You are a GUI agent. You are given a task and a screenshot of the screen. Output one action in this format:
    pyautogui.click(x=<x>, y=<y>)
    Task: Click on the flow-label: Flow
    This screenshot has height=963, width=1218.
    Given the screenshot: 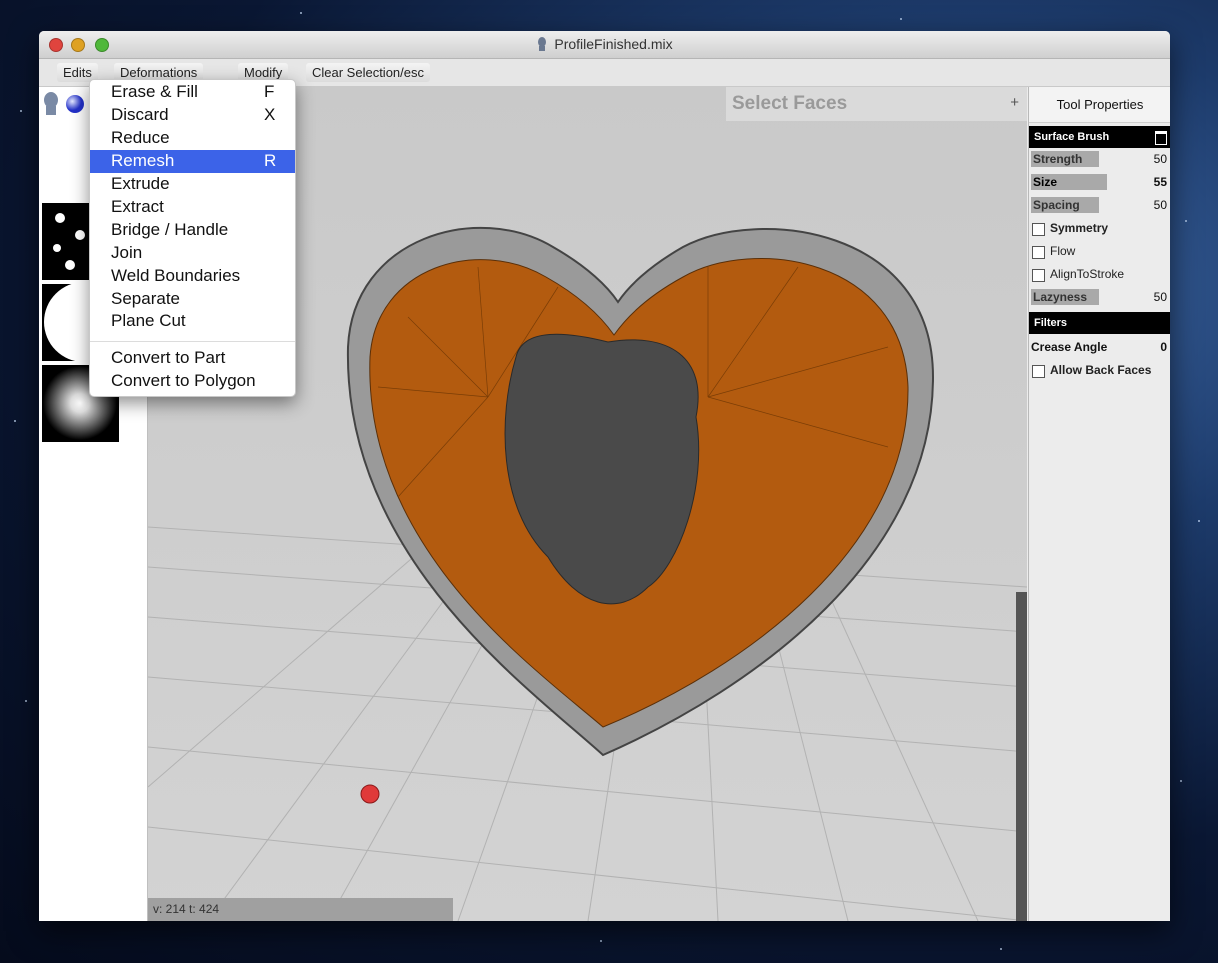 What is the action you would take?
    pyautogui.click(x=1063, y=251)
    